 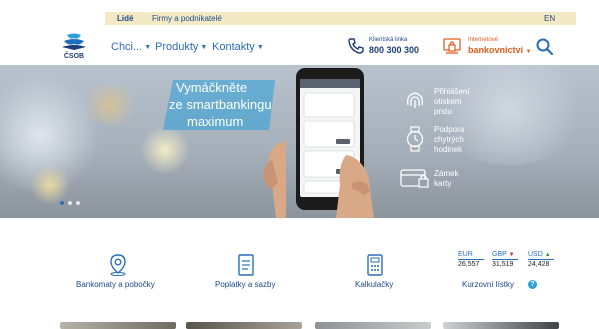 I want to click on phone-icon, so click(x=356, y=46).